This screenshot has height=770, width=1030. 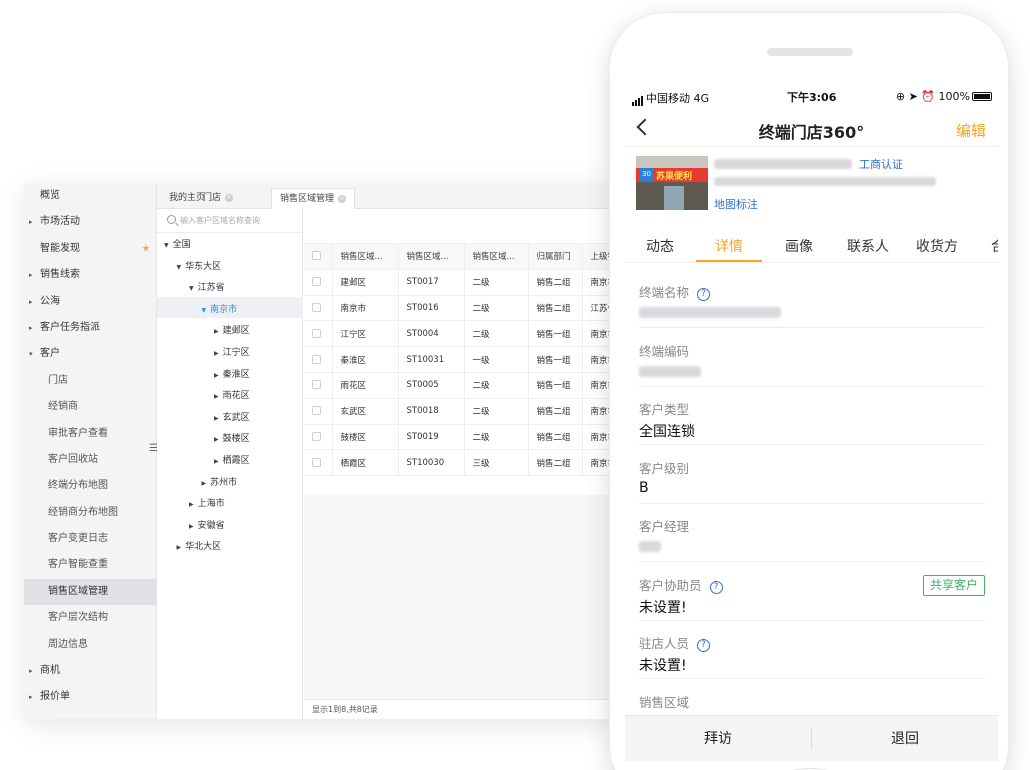 What do you see at coordinates (496, 385) in the screenshot?
I see `table-cell: 二级` at bounding box center [496, 385].